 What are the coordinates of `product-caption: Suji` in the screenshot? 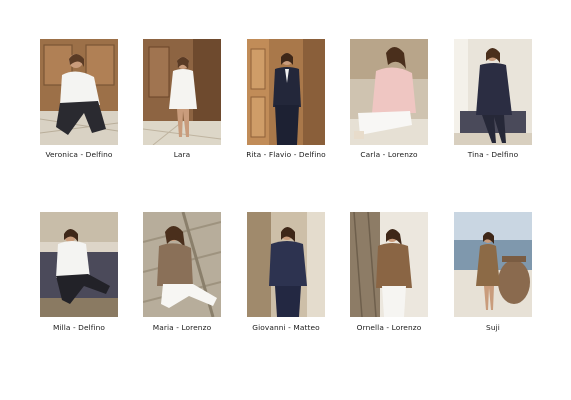 It's located at (493, 327).